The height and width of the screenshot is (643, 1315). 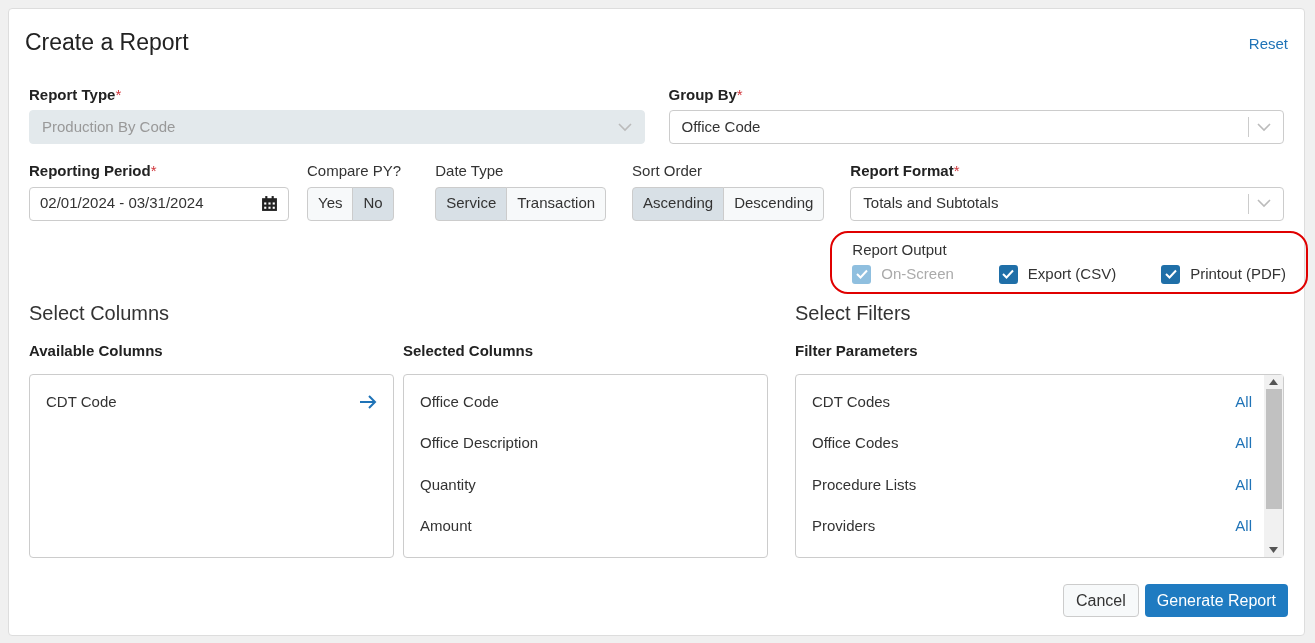 What do you see at coordinates (976, 127) in the screenshot?
I see `dropdown-field: Office Code` at bounding box center [976, 127].